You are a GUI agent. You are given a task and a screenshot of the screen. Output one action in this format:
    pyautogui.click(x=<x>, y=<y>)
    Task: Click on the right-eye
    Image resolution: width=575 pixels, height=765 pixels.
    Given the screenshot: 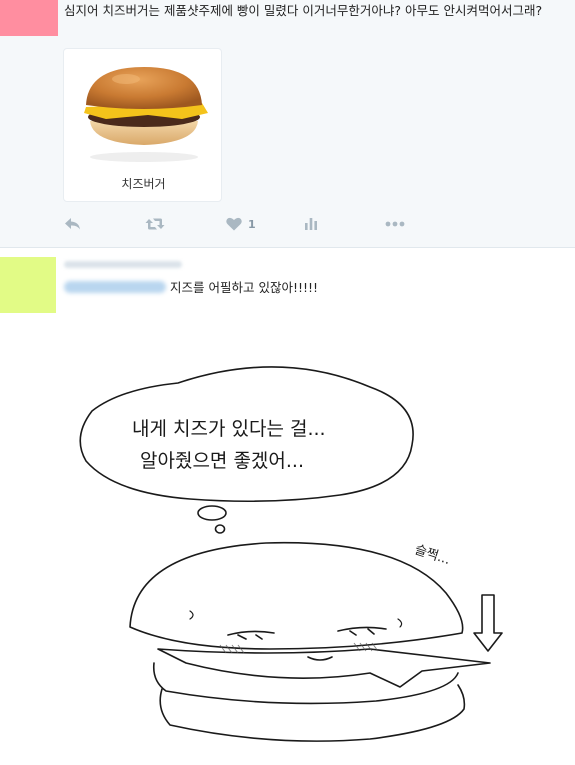 What is the action you would take?
    pyautogui.click(x=362, y=631)
    